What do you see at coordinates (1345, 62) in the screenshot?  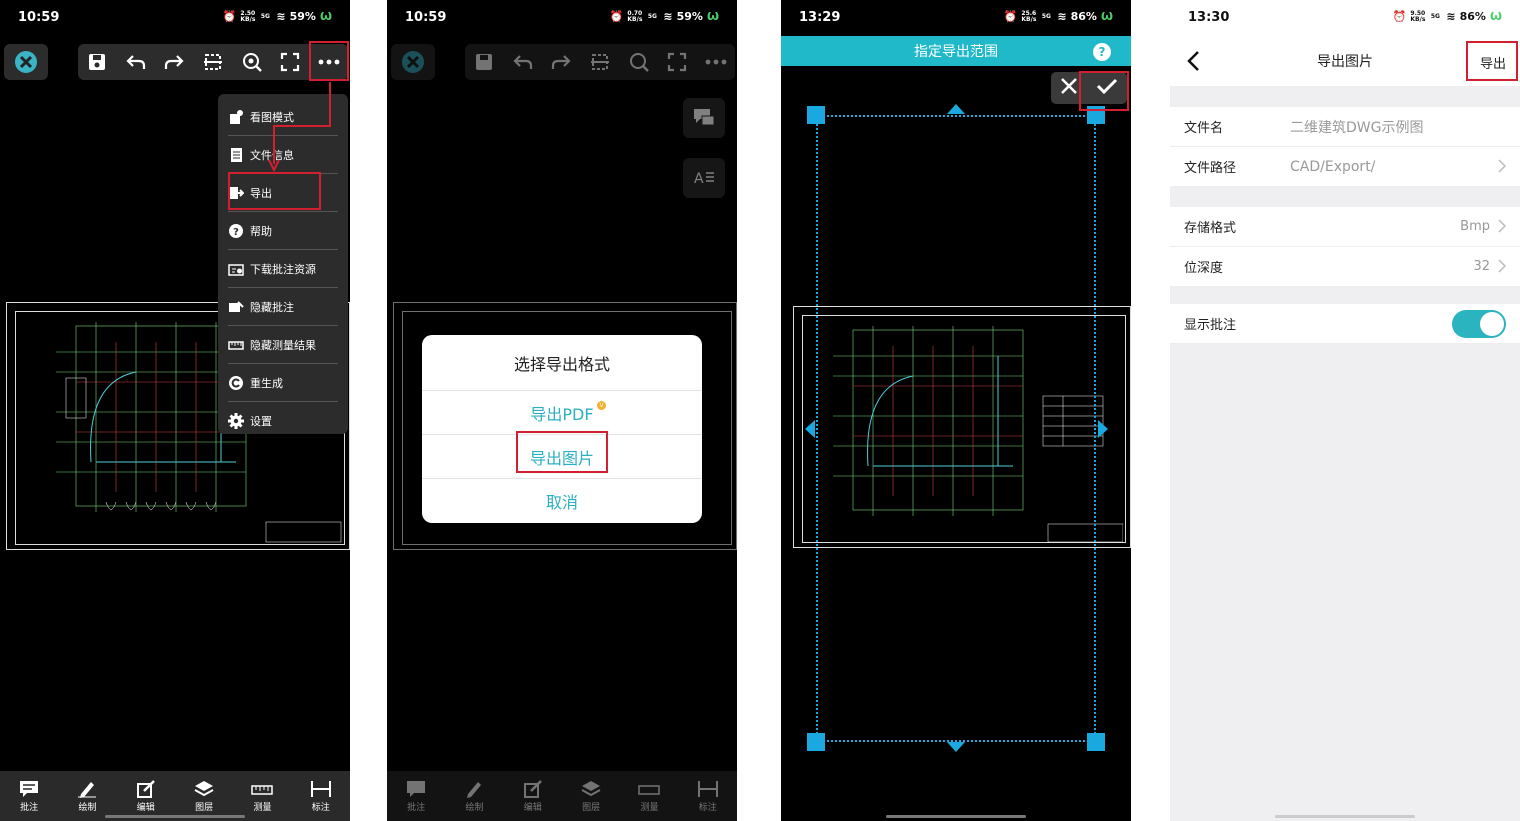 I see `page-title: 导出图片` at bounding box center [1345, 62].